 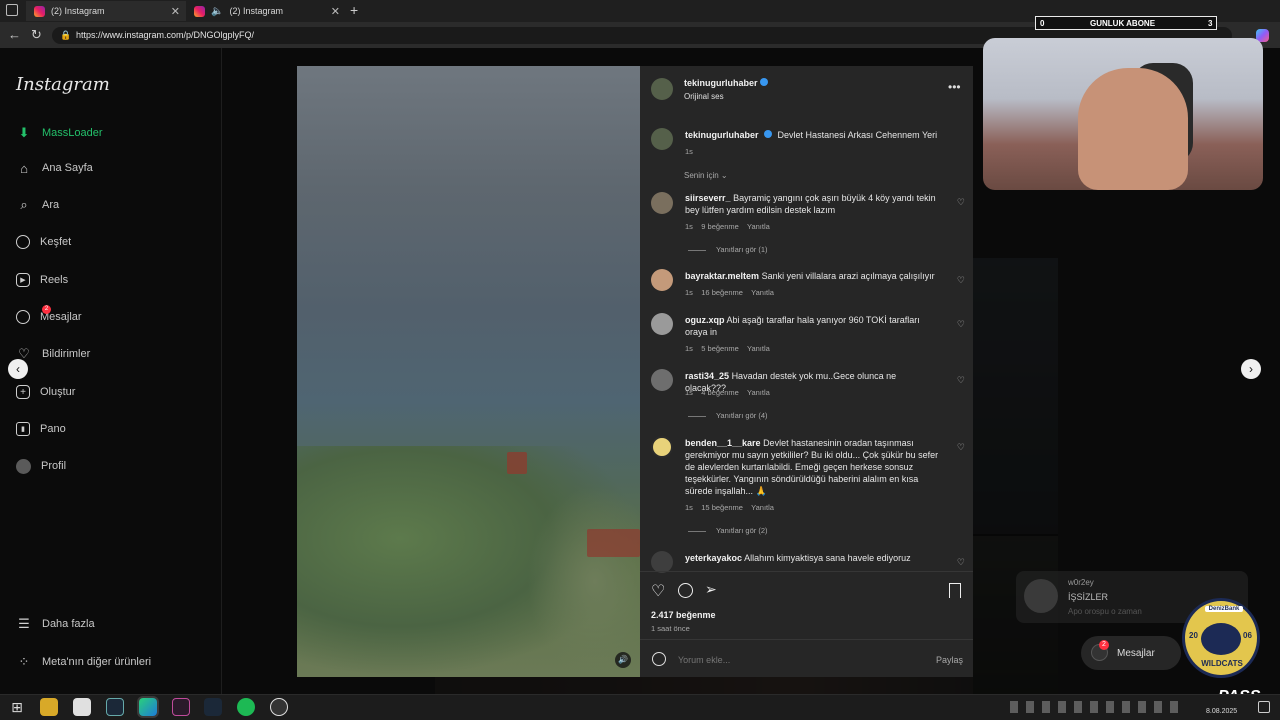 I want to click on messages-chip: 2 Mesajlar, so click(x=1131, y=653).